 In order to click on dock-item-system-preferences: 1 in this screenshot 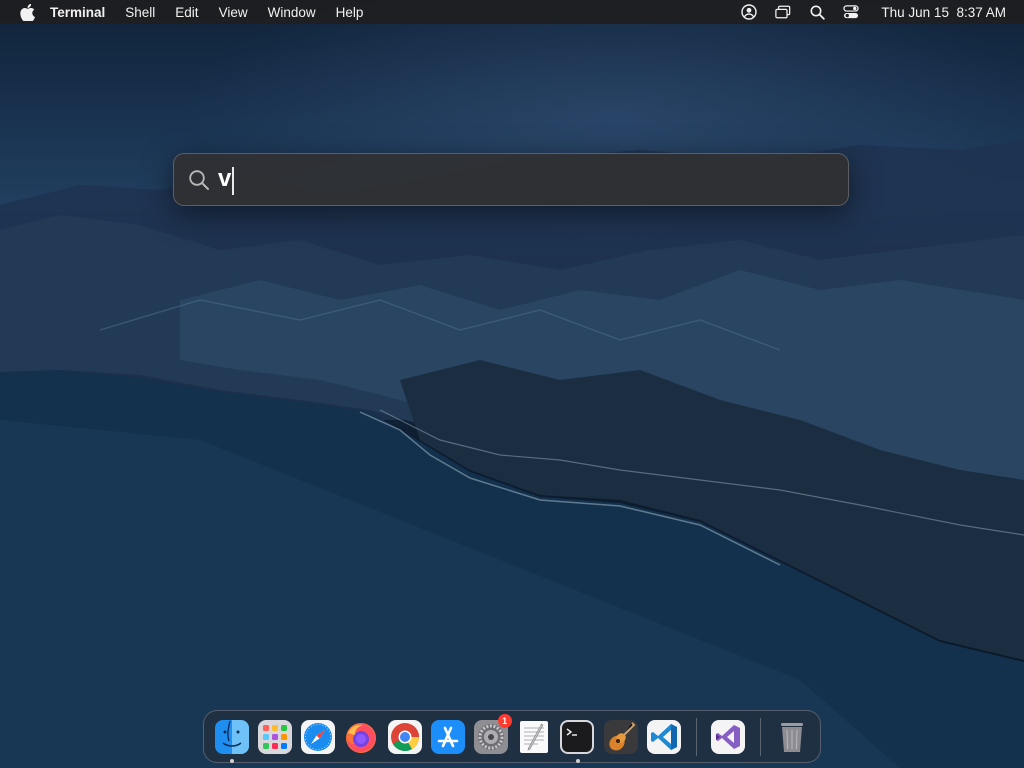, I will do `click(492, 734)`.